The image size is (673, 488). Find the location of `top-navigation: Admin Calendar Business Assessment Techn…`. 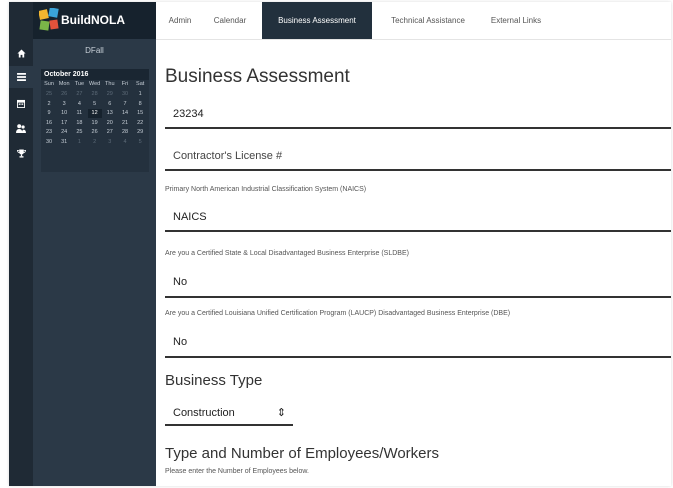

top-navigation: Admin Calendar Business Assessment Techn… is located at coordinates (413, 21).